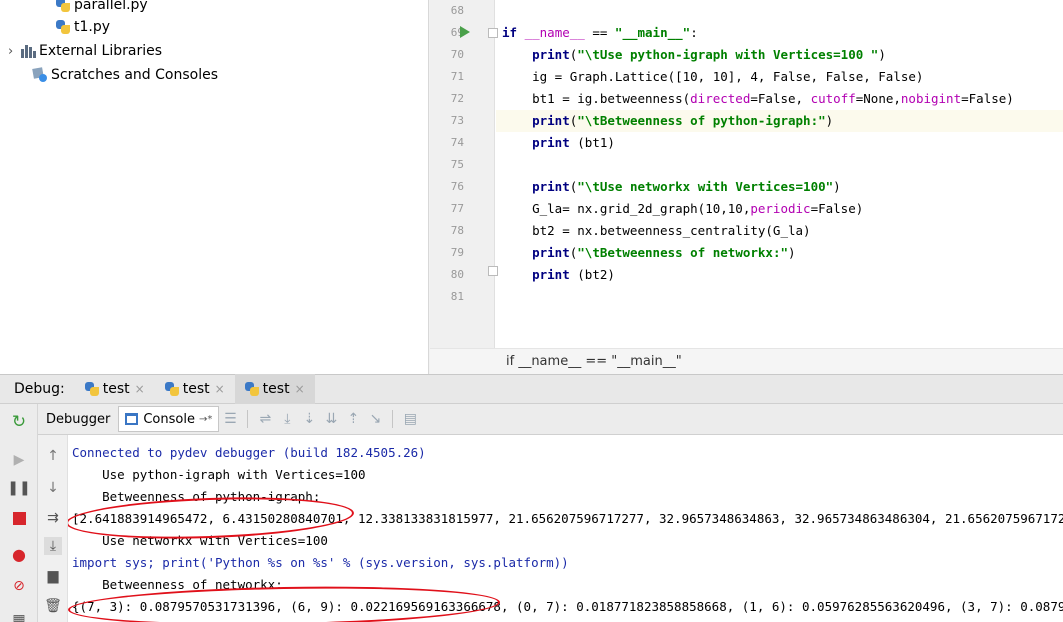  I want to click on code-line-80: print (bt2), so click(573, 274).